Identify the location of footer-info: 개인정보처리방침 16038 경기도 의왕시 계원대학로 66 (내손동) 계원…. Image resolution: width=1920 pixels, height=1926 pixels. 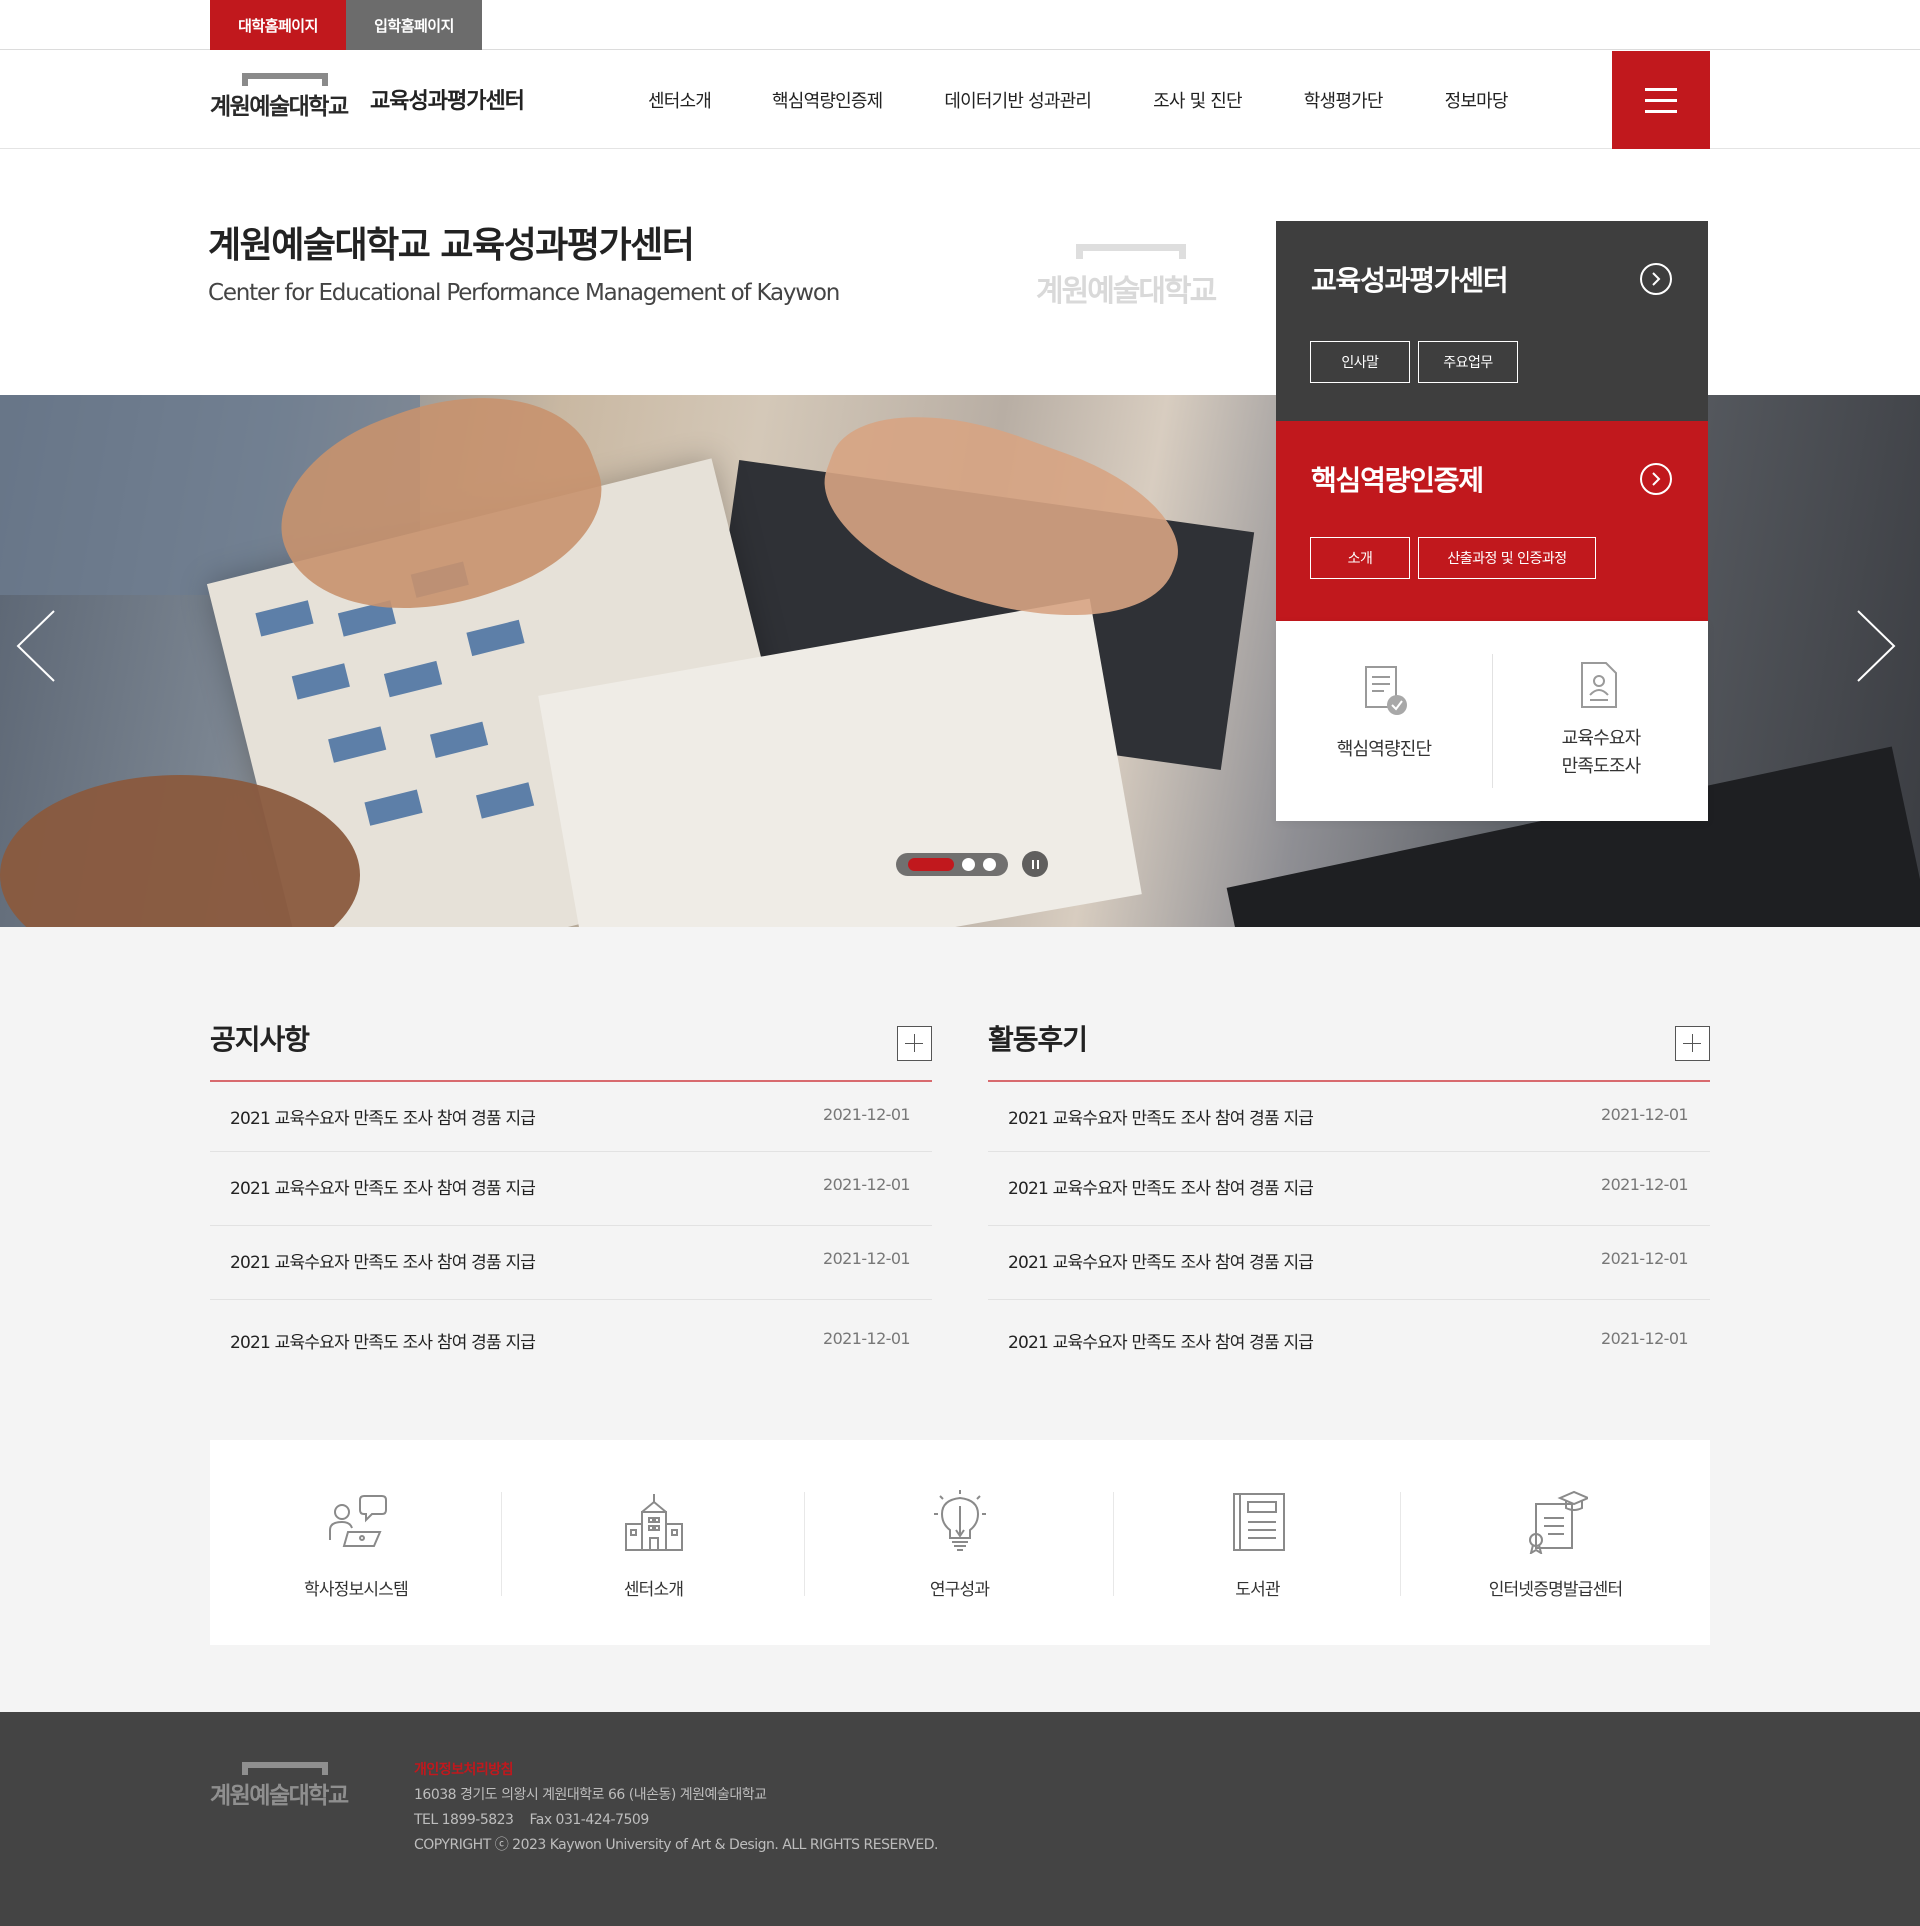
(676, 1808).